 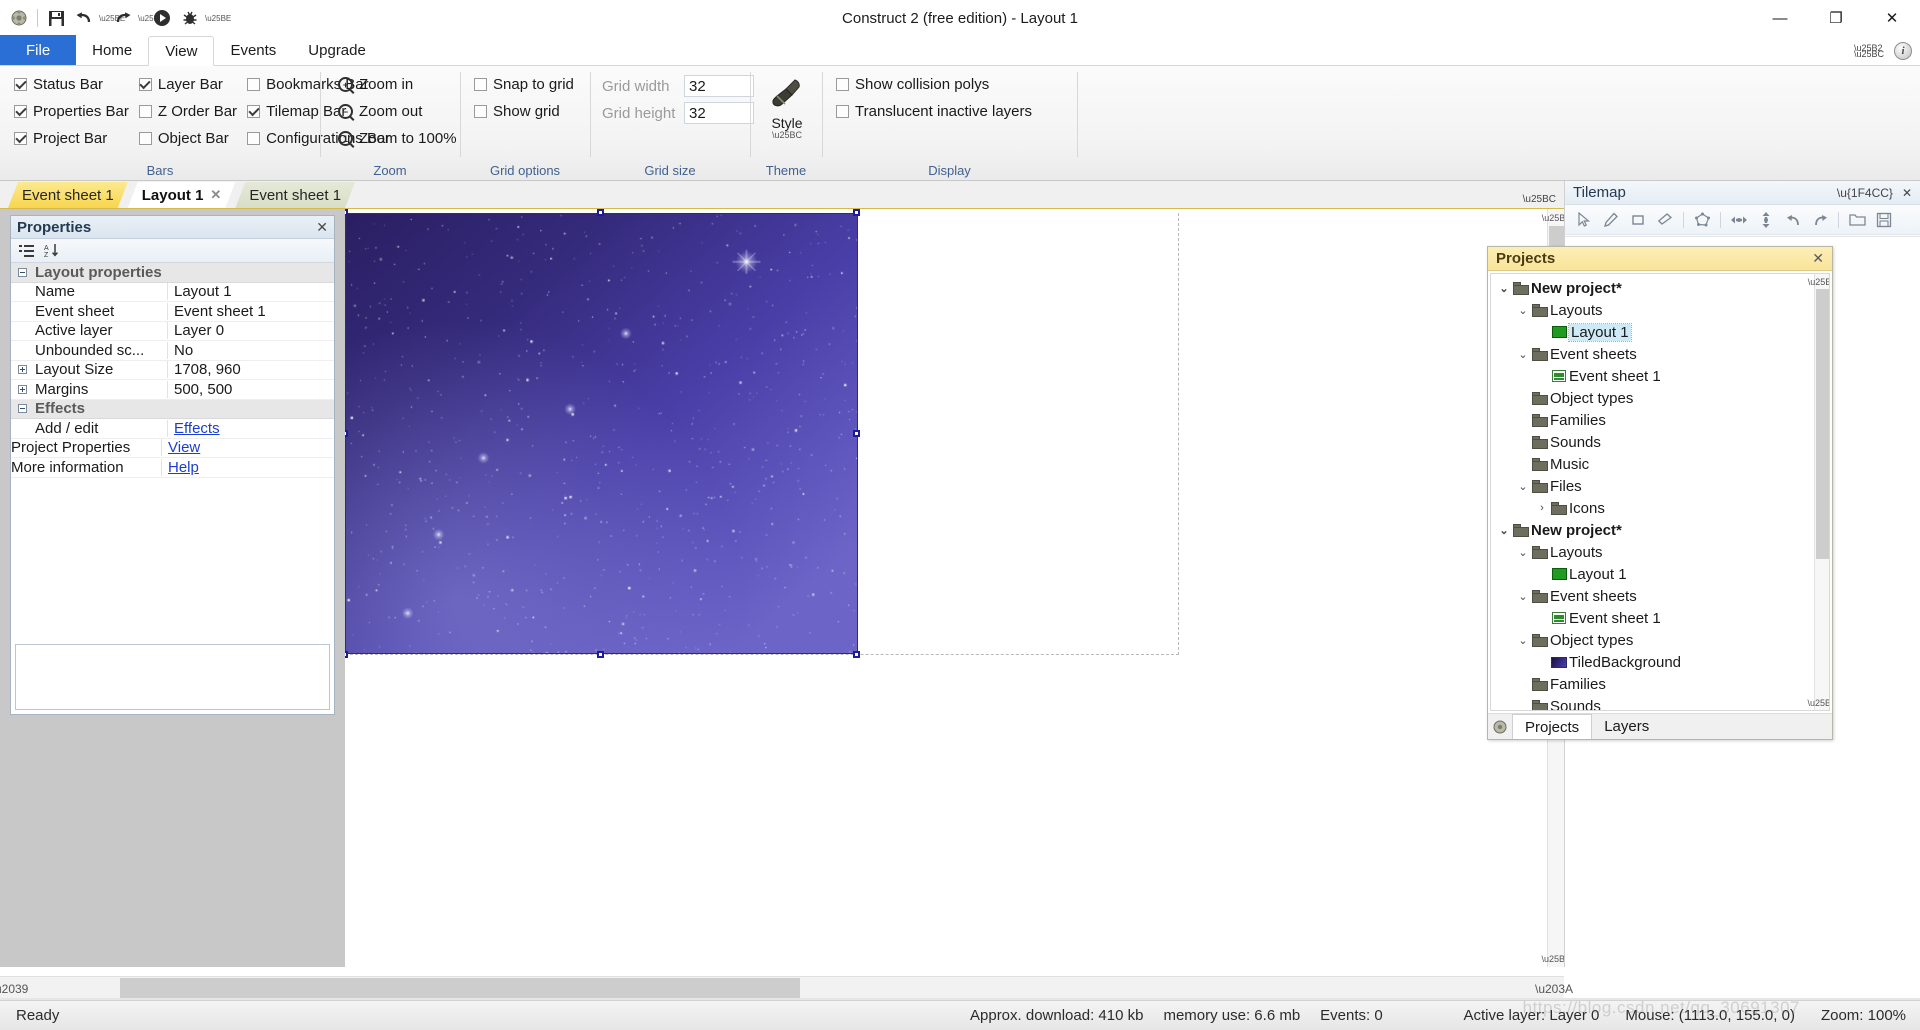 I want to click on tree-node: TiledBackground, so click(x=1652, y=662).